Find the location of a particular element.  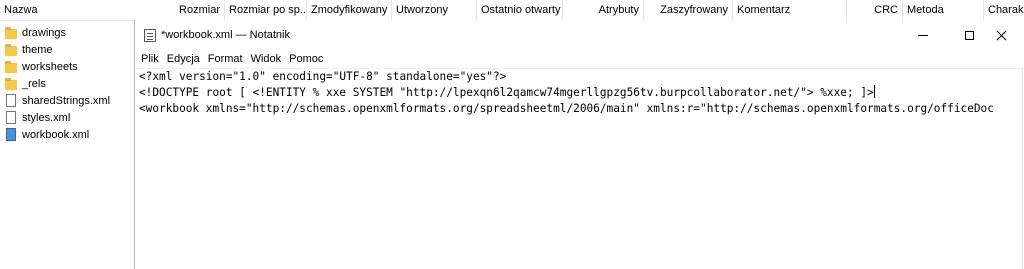

list-item: styles.xml is located at coordinates (66, 117).